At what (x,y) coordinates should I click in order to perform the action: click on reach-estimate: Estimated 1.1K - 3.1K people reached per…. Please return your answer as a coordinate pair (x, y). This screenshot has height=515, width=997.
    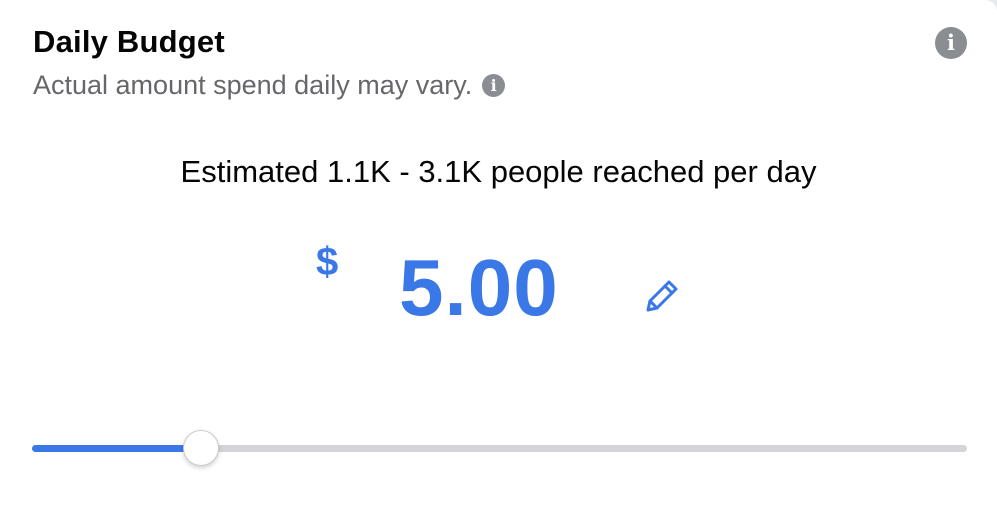
    Looking at the image, I should click on (498, 171).